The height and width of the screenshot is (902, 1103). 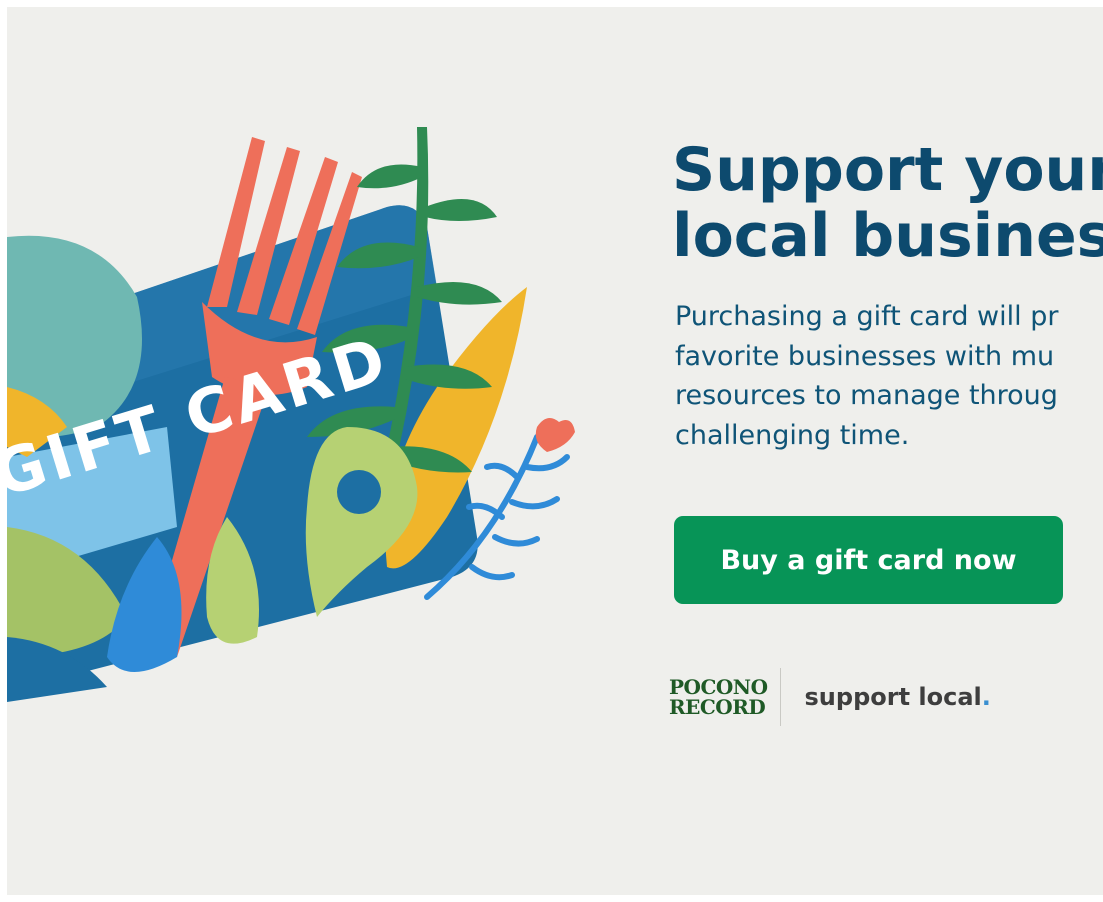 I want to click on headline-line: local business, so click(x=887, y=236).